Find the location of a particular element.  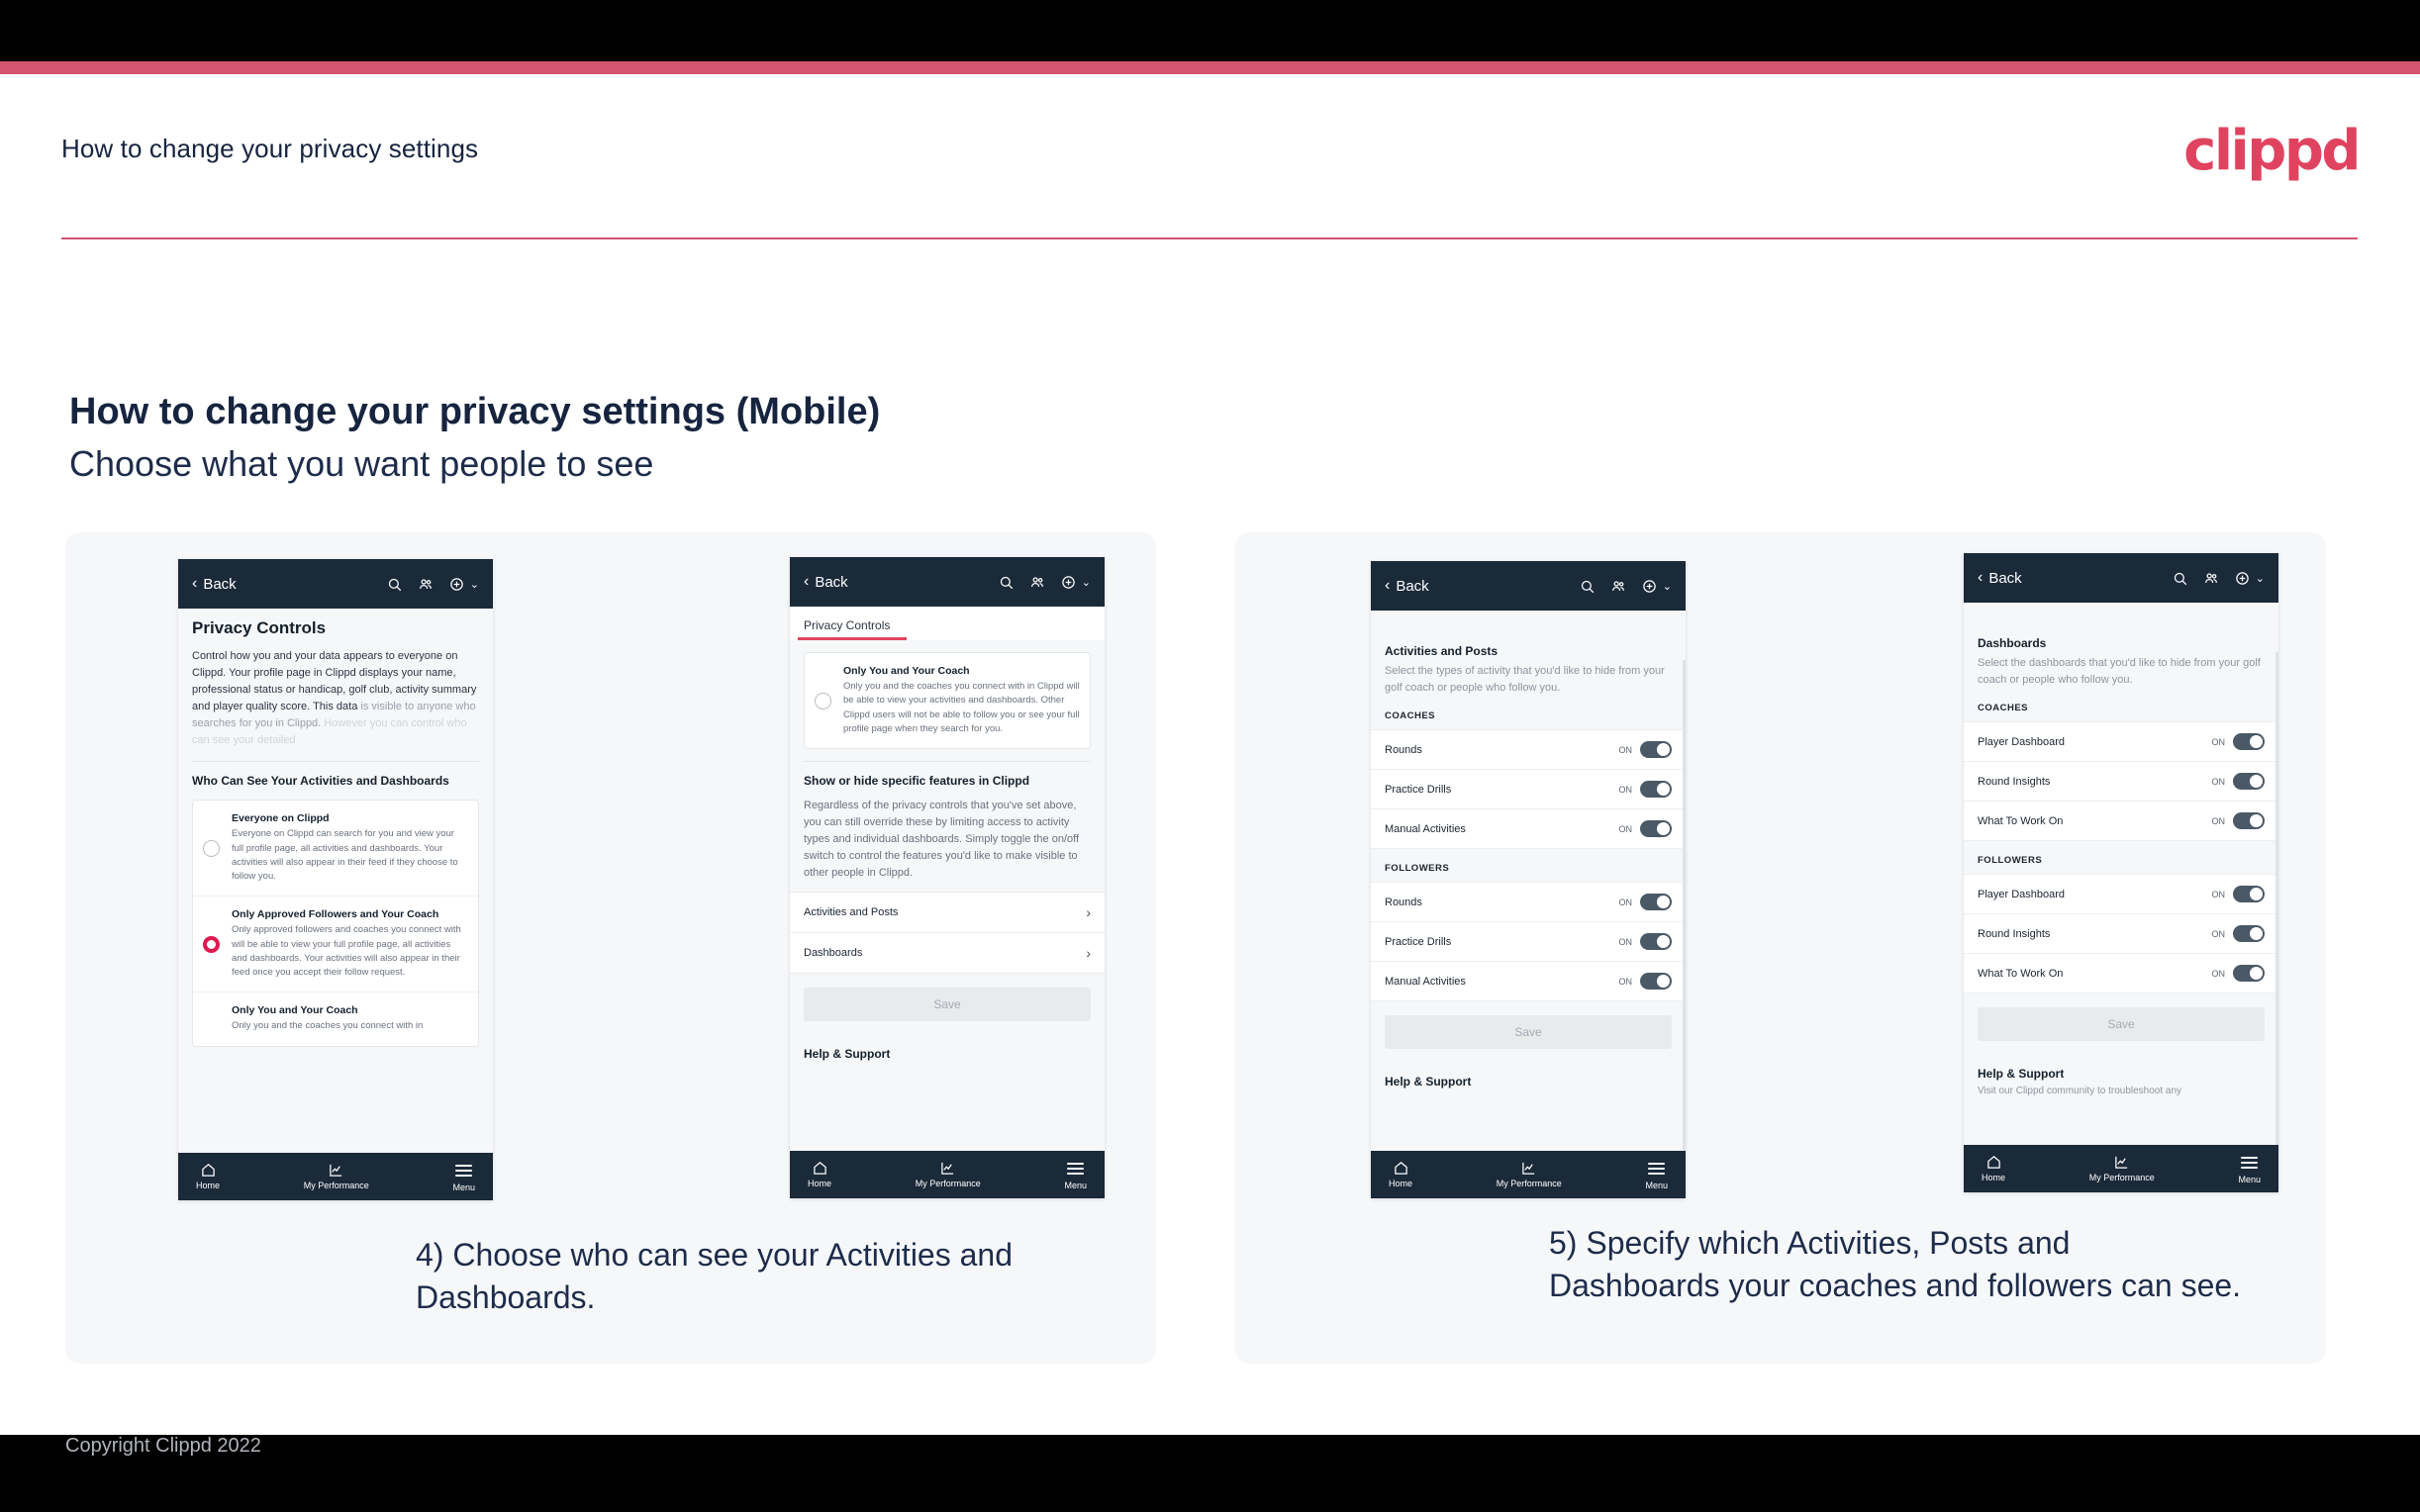

radio-icon-selected is located at coordinates (211, 944).